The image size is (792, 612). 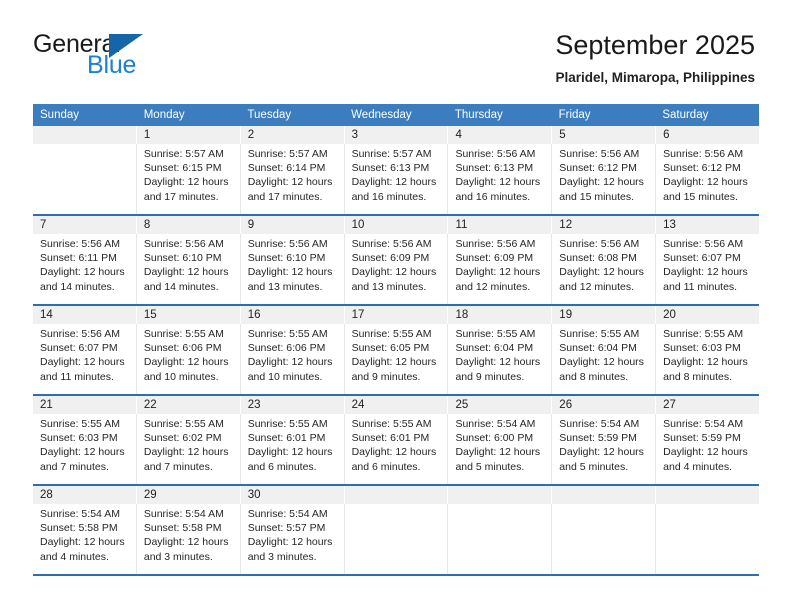 What do you see at coordinates (148, 60) in the screenshot?
I see `general-blue-logo: General Blue` at bounding box center [148, 60].